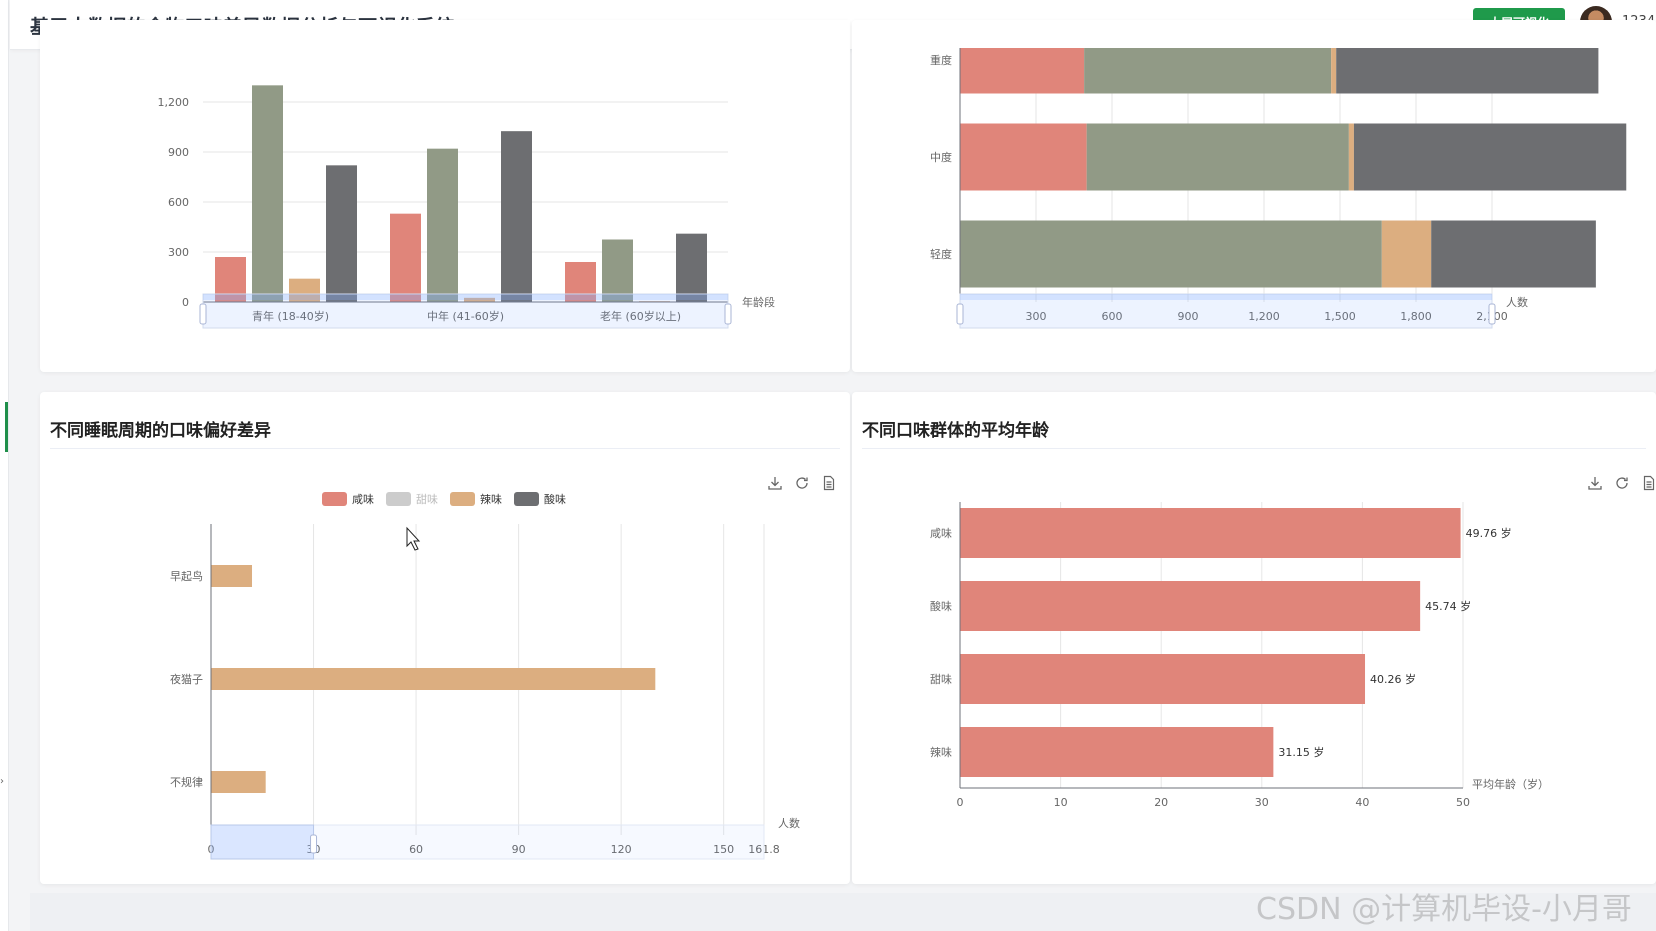 The height and width of the screenshot is (931, 1656). I want to click on y-tick-label: 甜味, so click(941, 679).